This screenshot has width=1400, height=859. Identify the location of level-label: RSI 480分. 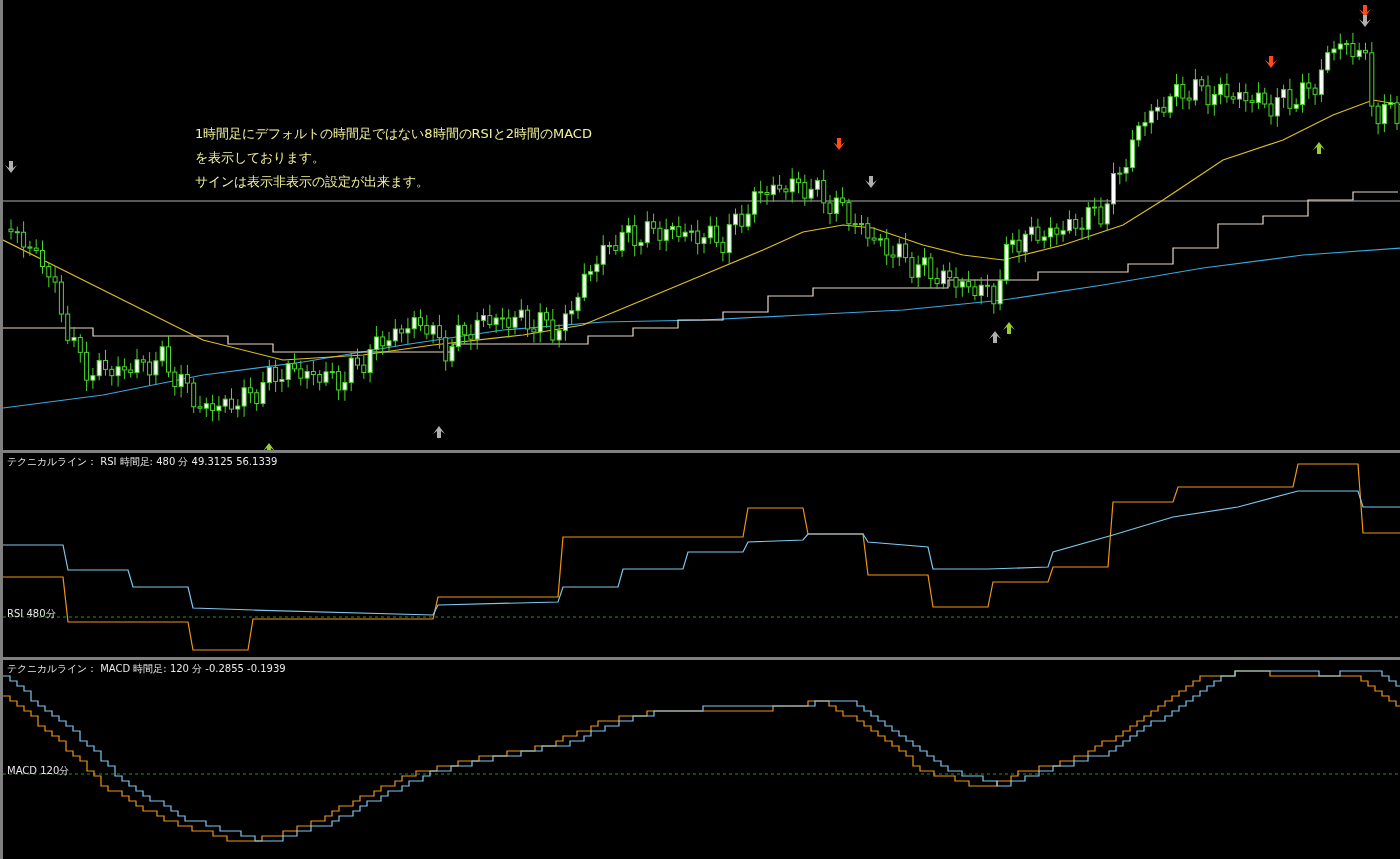
(31, 614).